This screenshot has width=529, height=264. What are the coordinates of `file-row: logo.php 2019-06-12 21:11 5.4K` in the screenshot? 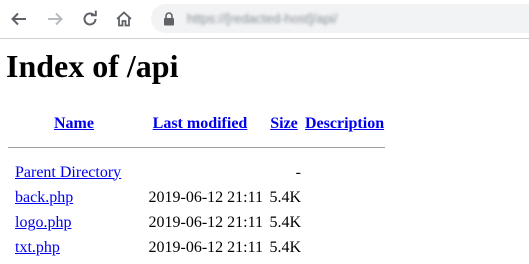 It's located at (196, 222).